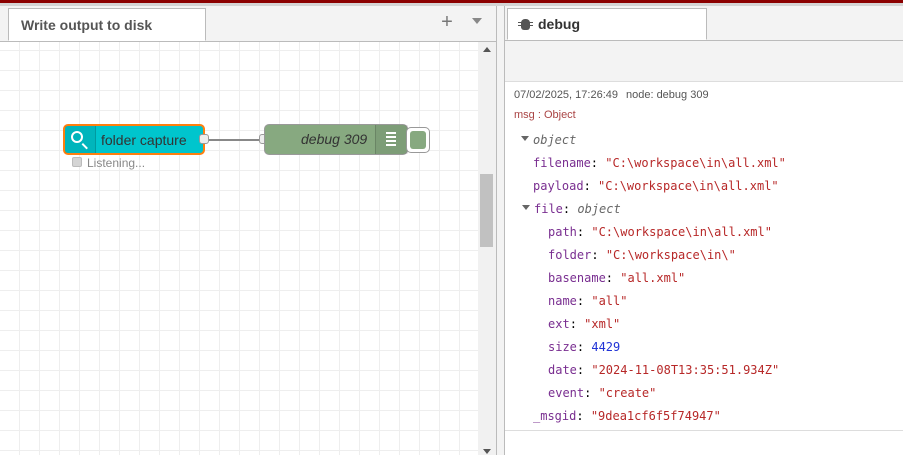  Describe the element at coordinates (477, 21) in the screenshot. I see `tab-menu-chevron-down-icon` at that location.